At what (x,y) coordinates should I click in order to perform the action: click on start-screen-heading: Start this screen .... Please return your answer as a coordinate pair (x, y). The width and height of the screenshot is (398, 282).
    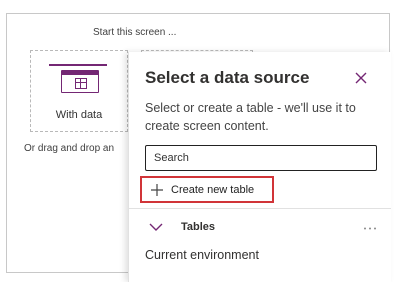
    Looking at the image, I should click on (135, 32).